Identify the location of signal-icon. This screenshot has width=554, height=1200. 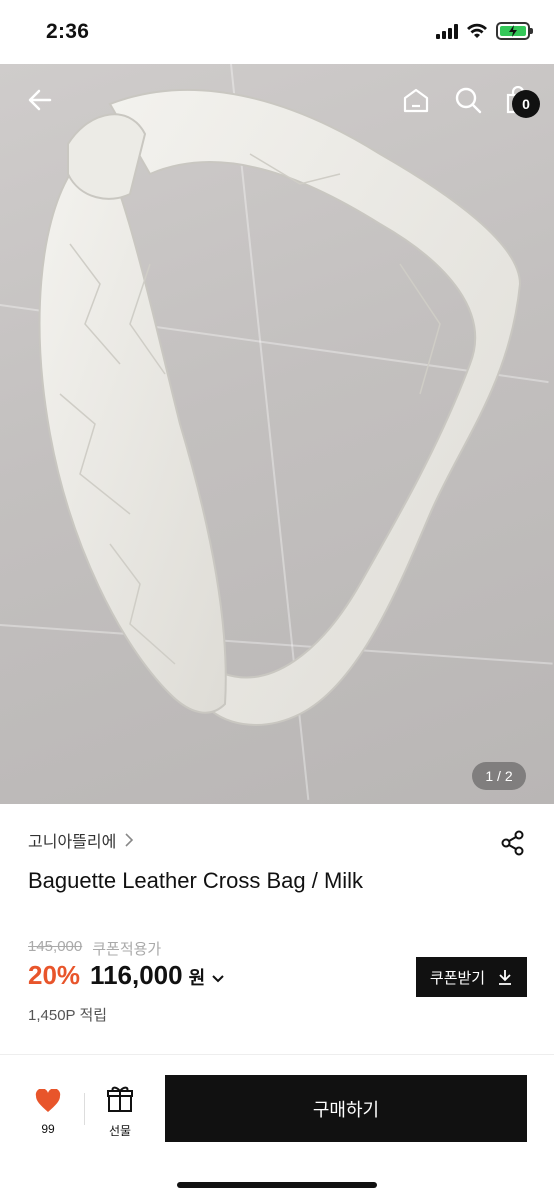
(447, 31).